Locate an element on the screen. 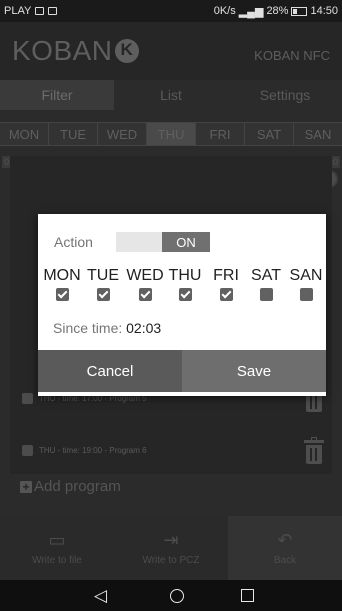 This screenshot has width=342, height=611. dialog-day-fri: FRI is located at coordinates (226, 284).